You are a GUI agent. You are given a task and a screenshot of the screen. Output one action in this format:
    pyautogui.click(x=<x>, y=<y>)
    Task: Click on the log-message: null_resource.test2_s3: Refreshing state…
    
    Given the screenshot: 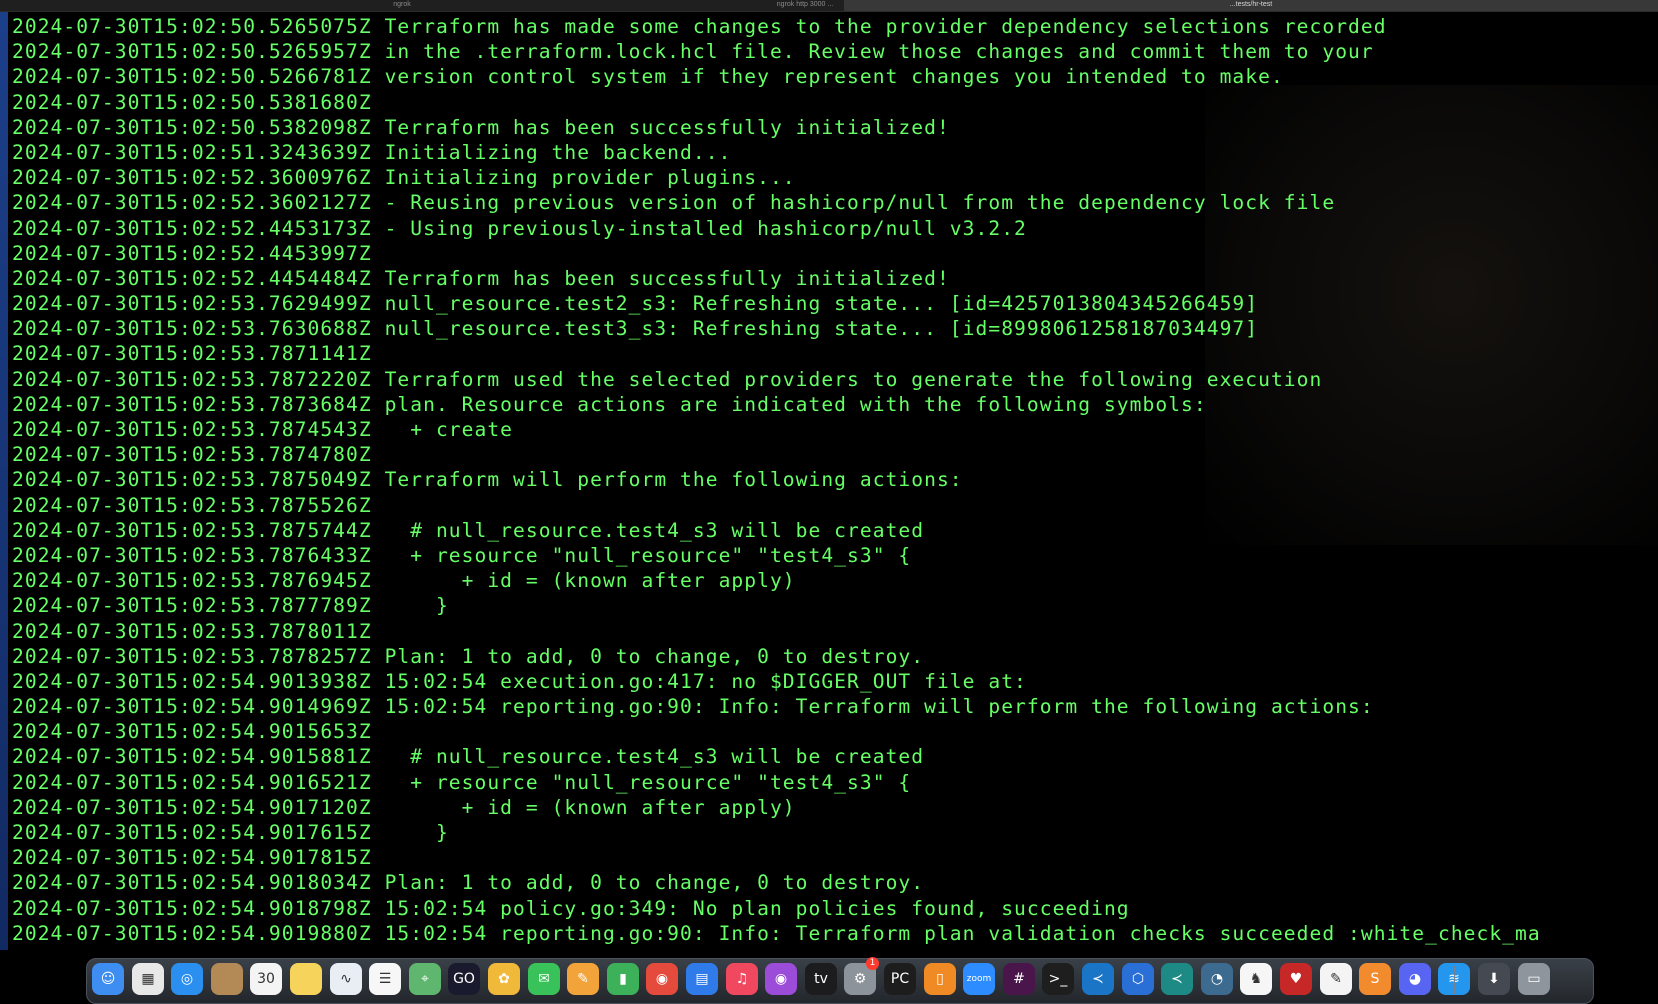 What is the action you would take?
    pyautogui.click(x=821, y=304)
    